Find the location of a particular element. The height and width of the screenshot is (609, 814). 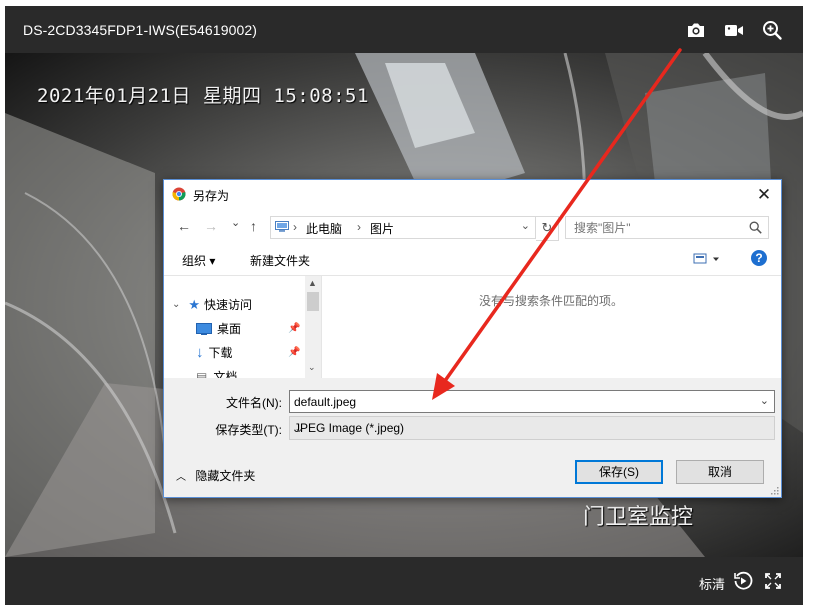

dialog-title-bar: 另存为 ✕ is located at coordinates (472, 194).